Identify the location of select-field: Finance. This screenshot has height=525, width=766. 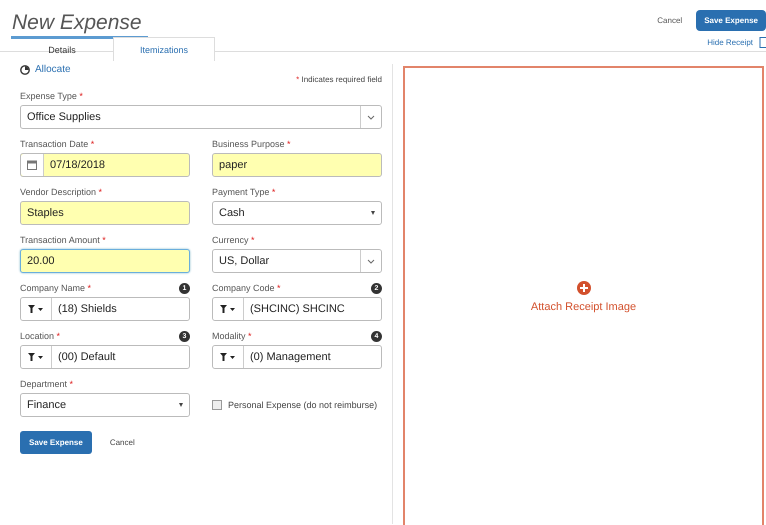
(105, 405).